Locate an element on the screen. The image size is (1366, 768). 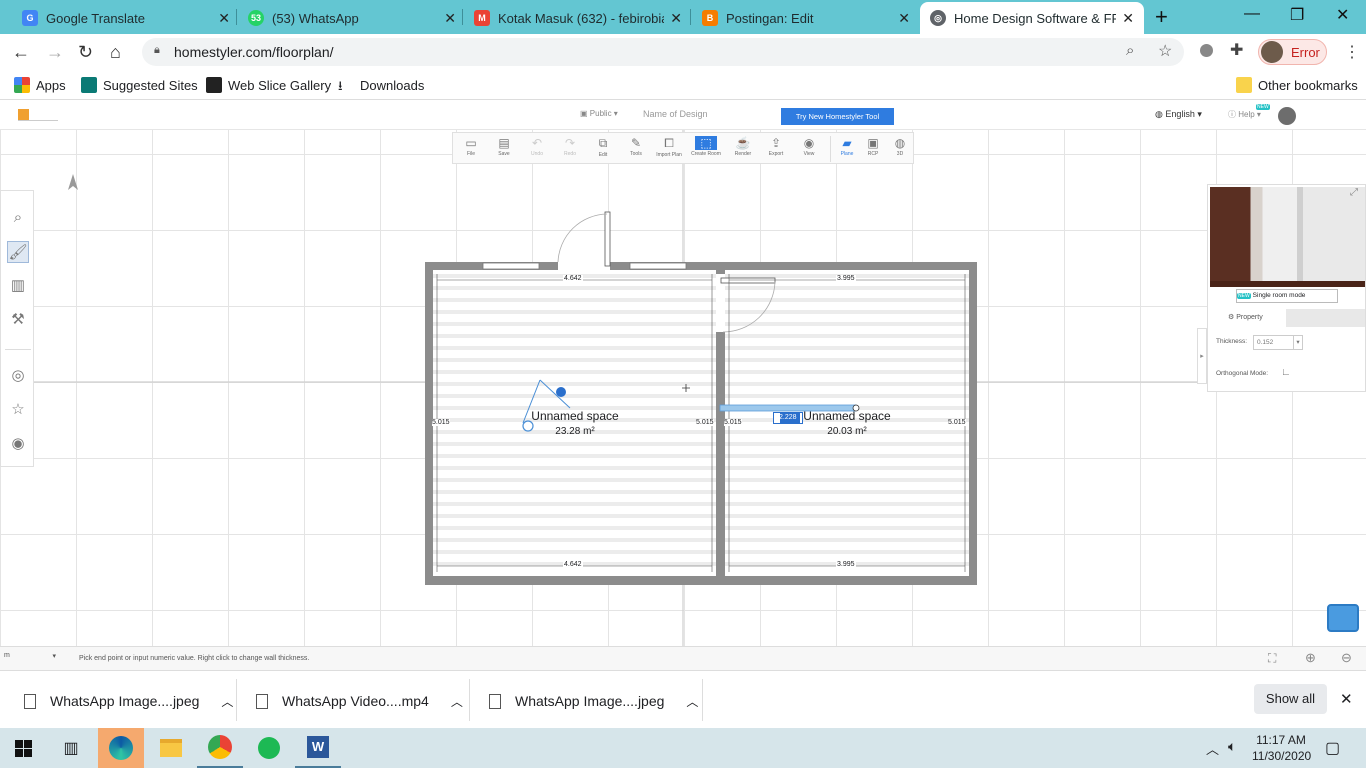
extensions-puzzle-icon: ✚ is located at coordinates (1236, 50).